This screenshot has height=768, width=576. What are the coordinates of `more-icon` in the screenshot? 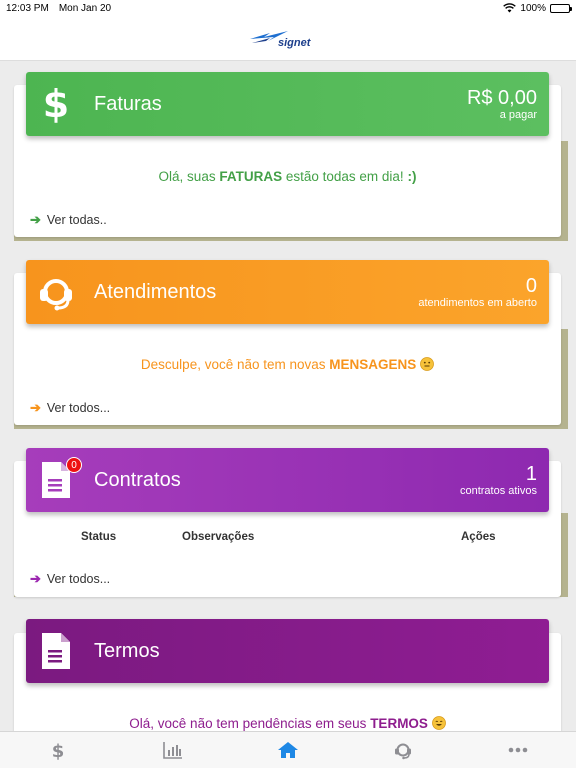 It's located at (518, 750).